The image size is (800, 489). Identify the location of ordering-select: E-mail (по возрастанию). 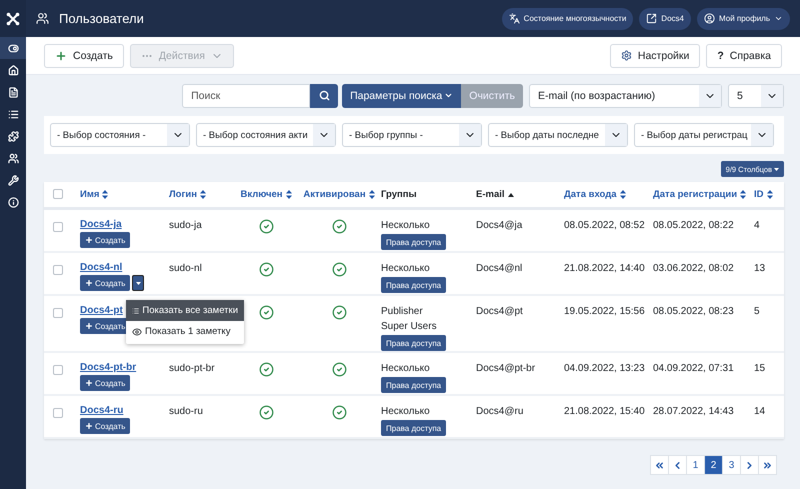
(625, 96).